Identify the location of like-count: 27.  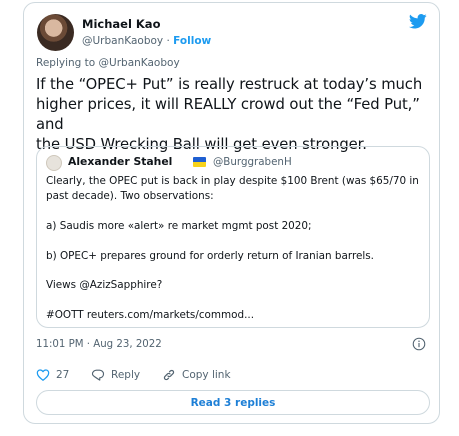
(63, 375).